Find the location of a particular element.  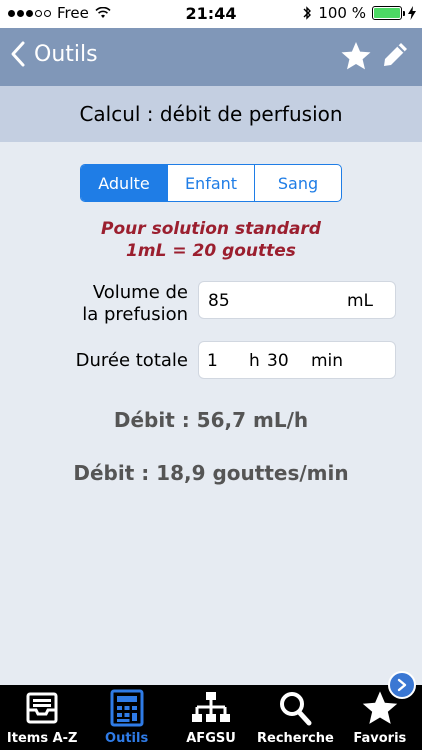

status-right: 100 % is located at coordinates (359, 13).